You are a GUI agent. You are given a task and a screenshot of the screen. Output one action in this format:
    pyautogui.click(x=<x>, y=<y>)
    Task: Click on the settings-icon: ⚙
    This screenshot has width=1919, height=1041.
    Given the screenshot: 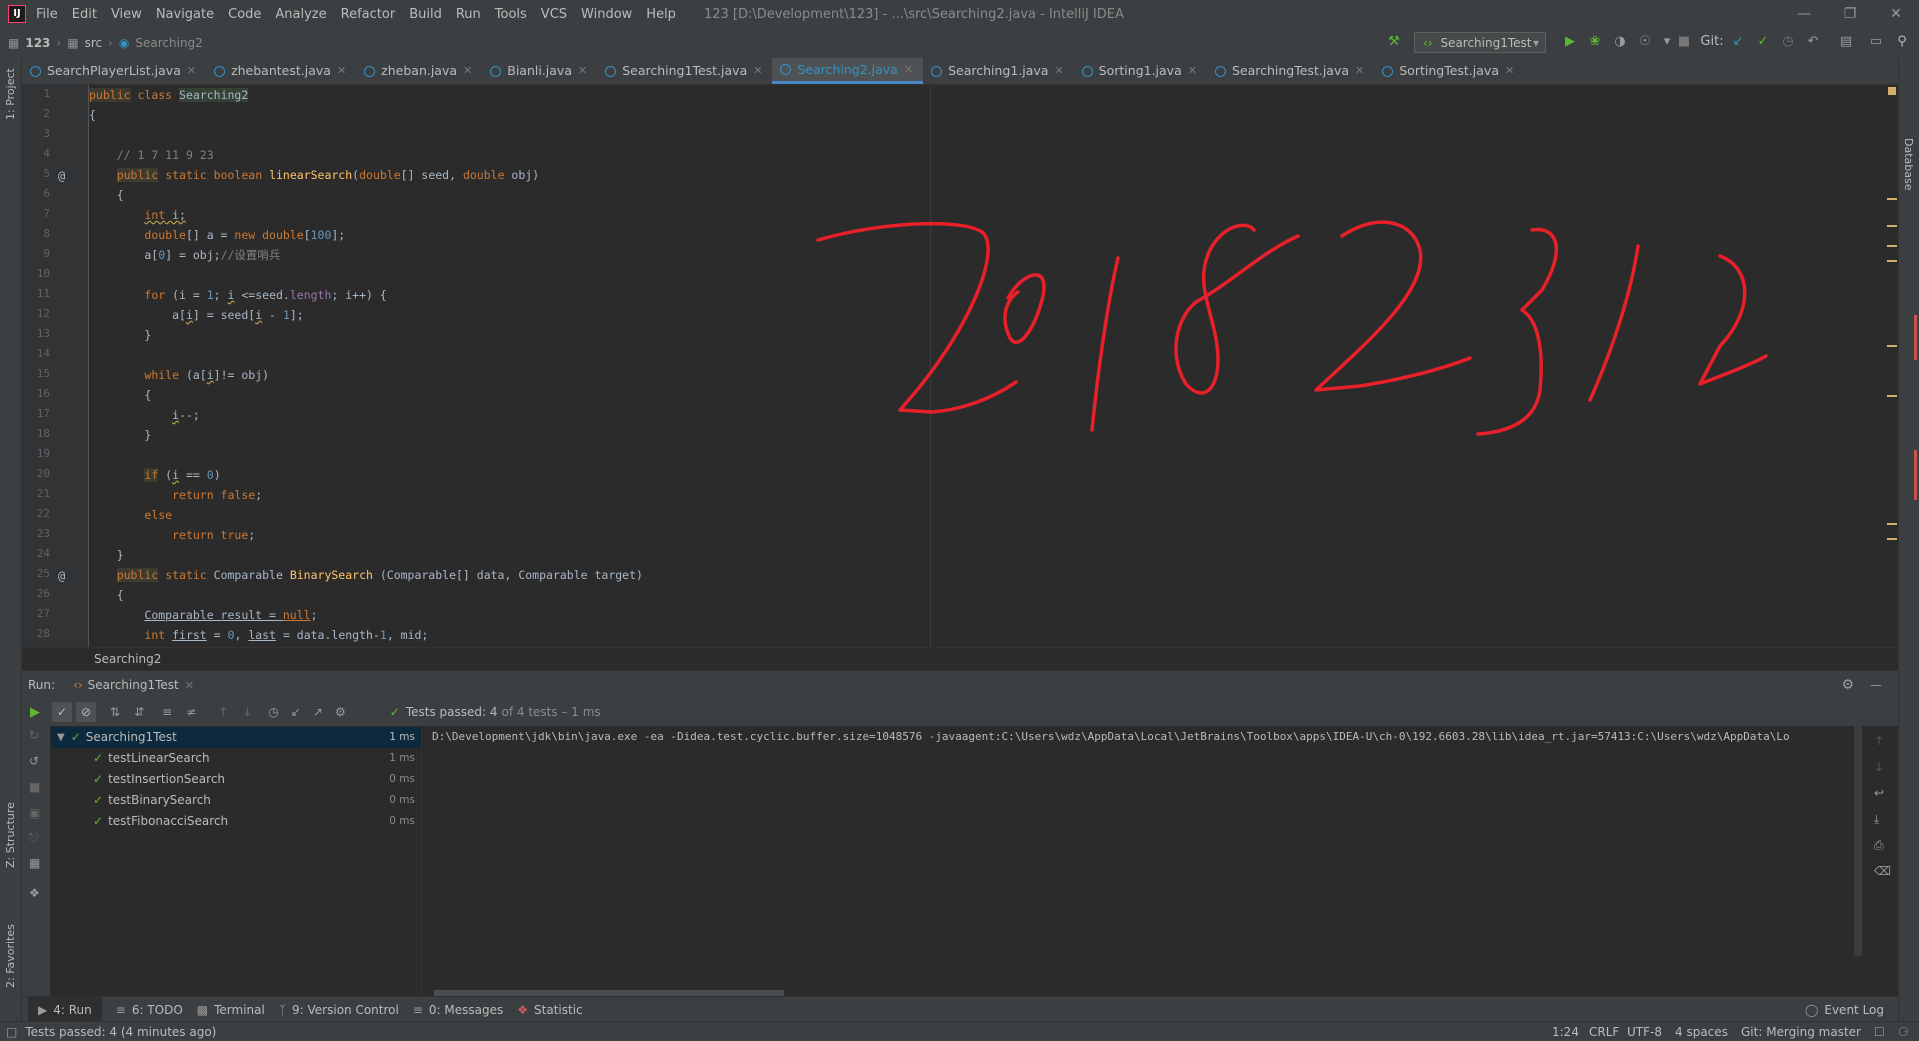 What is the action you would take?
    pyautogui.click(x=340, y=712)
    